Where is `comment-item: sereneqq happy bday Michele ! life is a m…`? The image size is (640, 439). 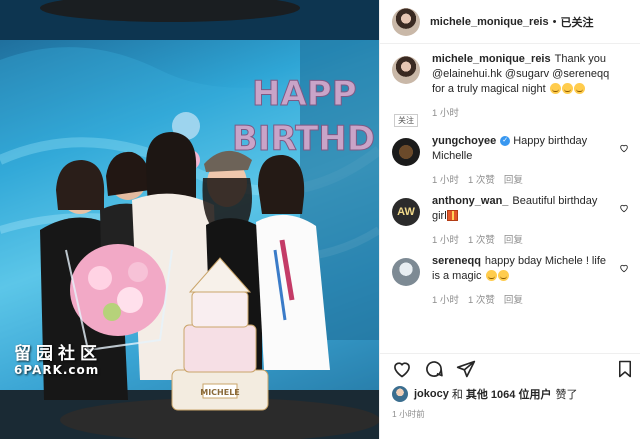 comment-item: sereneqq happy bday Michele ! life is a m… is located at coordinates (510, 280).